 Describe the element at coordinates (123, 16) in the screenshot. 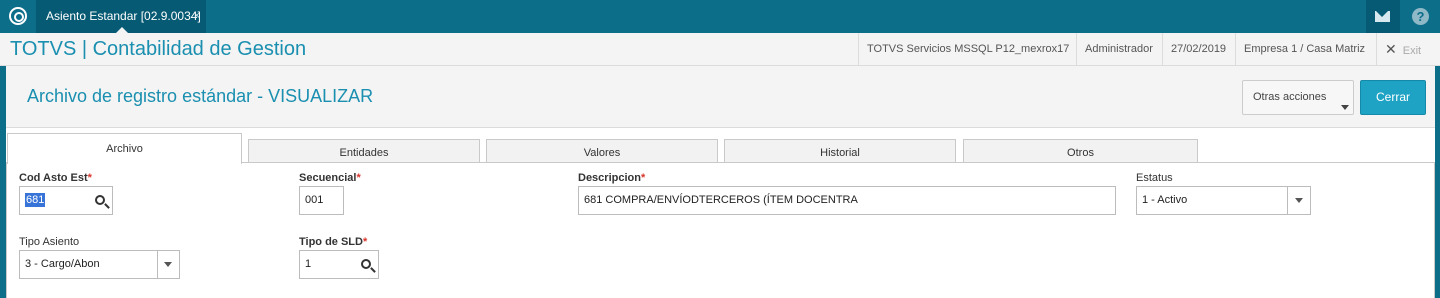

I see `window-tab-label: Asiento Estandar [02.9.0034]` at that location.